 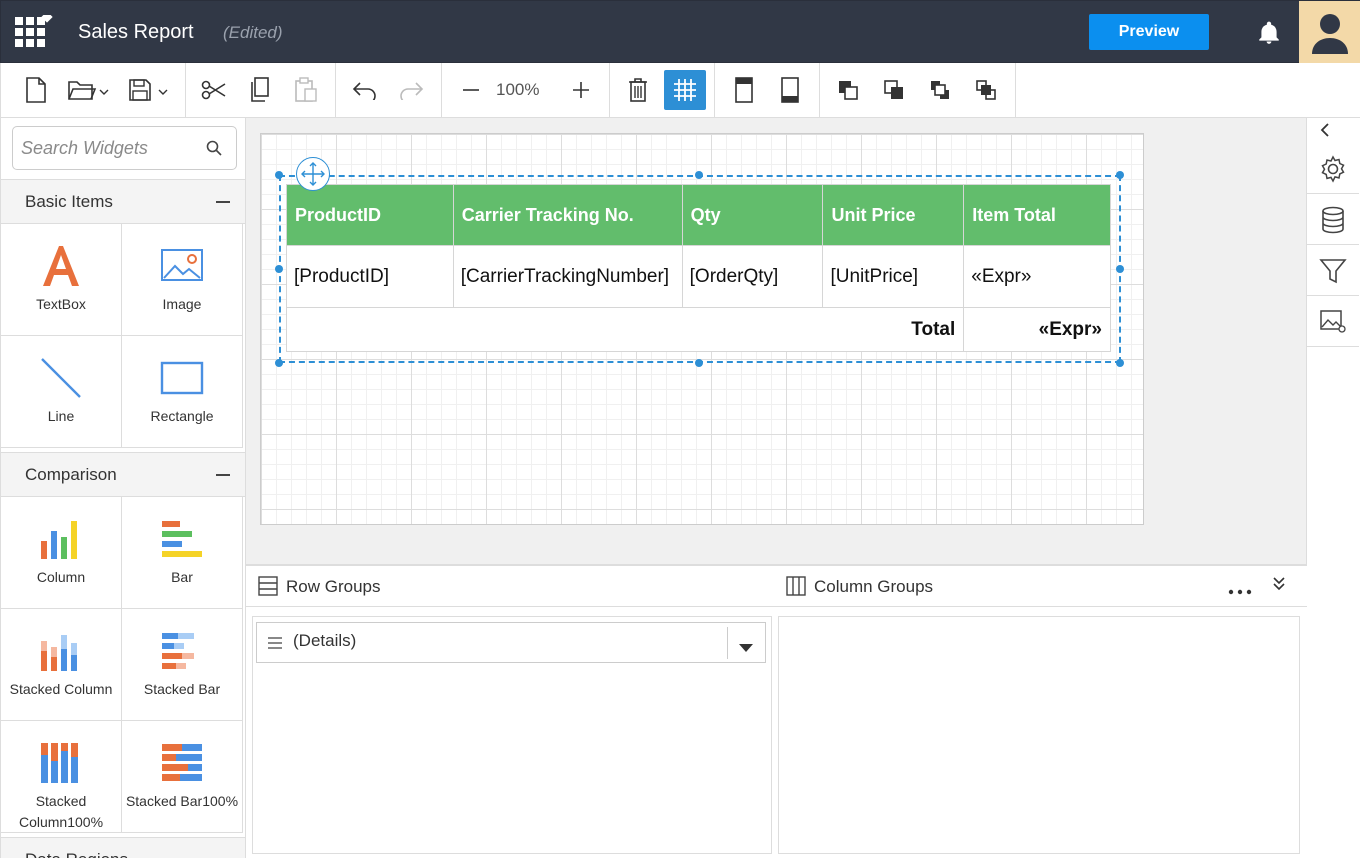 What do you see at coordinates (893, 215) in the screenshot?
I see `table-header-cell: Unit Price` at bounding box center [893, 215].